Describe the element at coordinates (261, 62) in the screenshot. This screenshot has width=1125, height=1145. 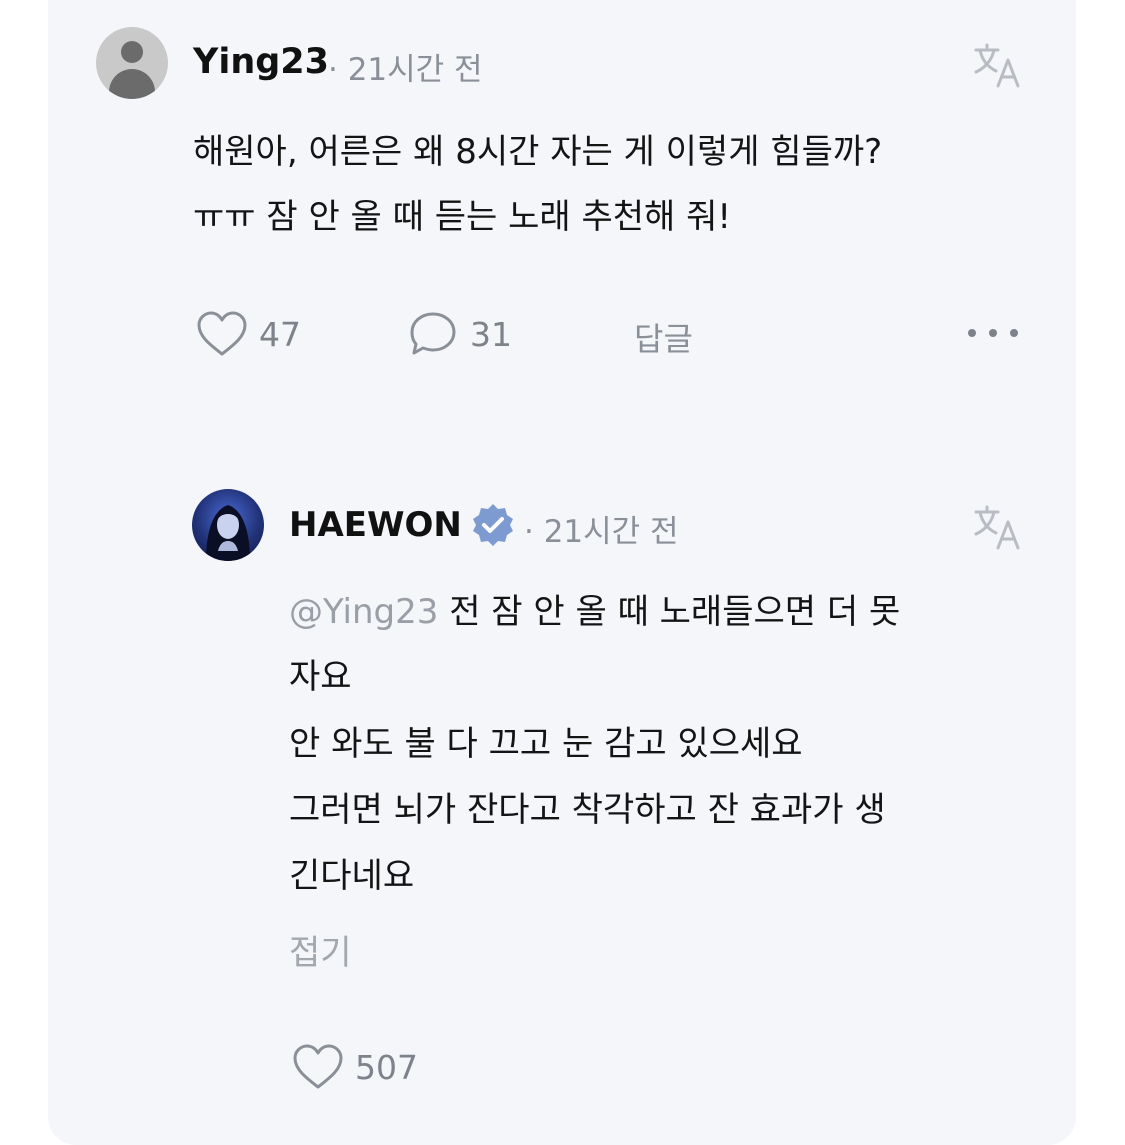
I see `comment-username: Ying23` at that location.